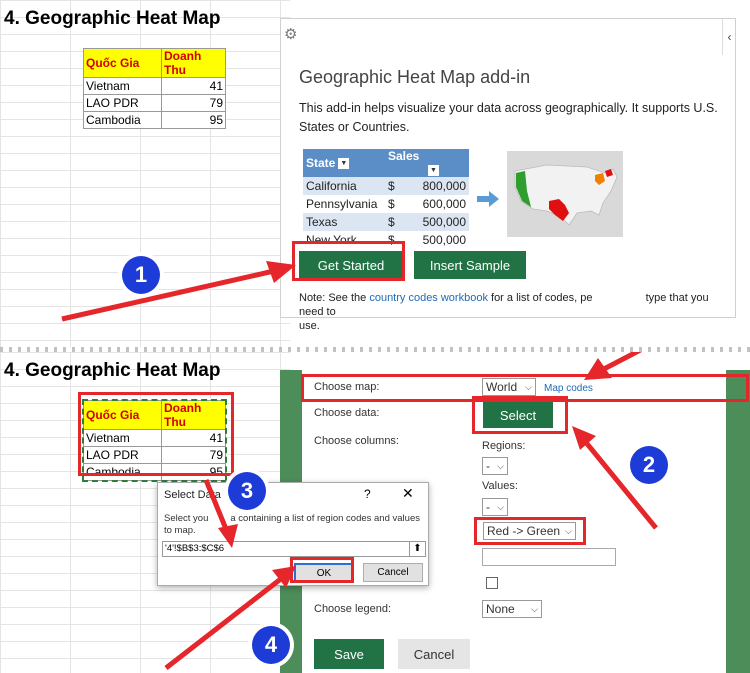 This screenshot has height=673, width=750. I want to click on save-button: Save, so click(349, 654).